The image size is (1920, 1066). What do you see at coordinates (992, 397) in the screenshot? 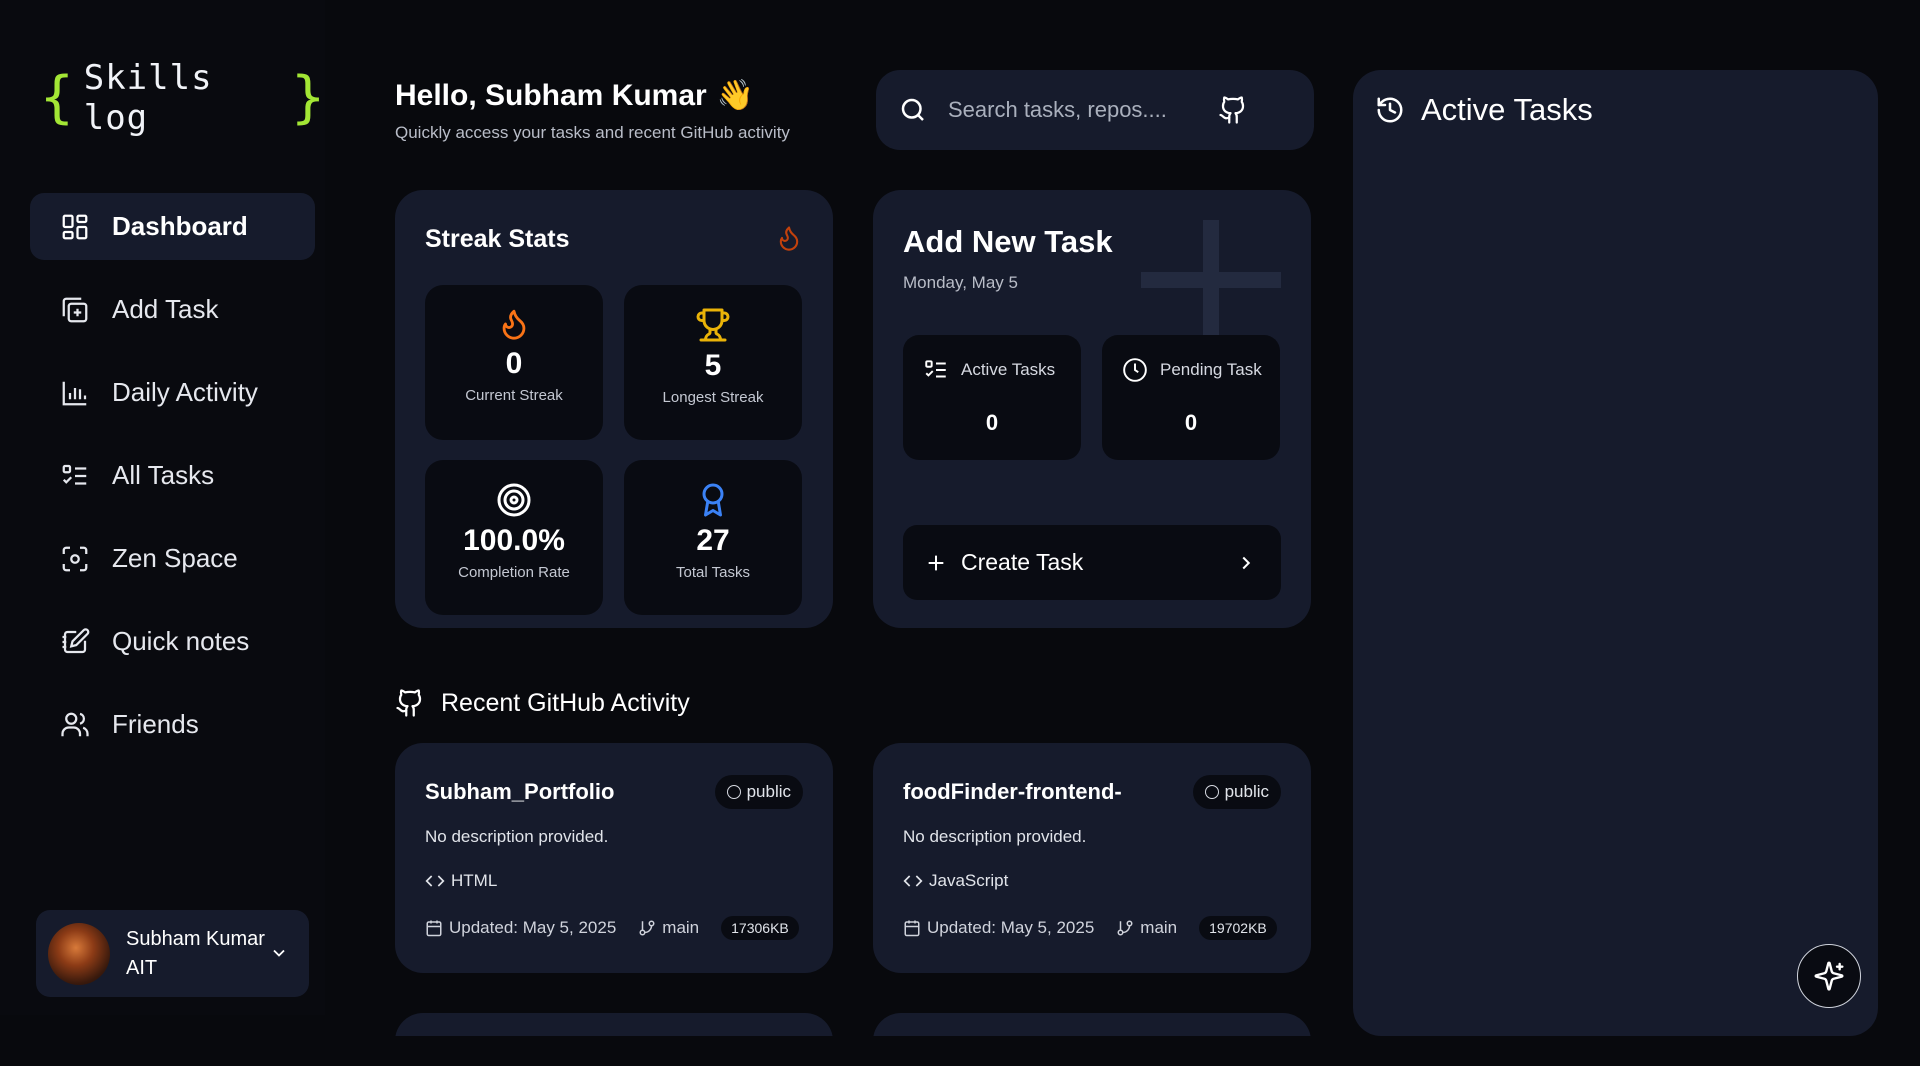
I see `active-tasks-summary: Active Tasks 0` at bounding box center [992, 397].